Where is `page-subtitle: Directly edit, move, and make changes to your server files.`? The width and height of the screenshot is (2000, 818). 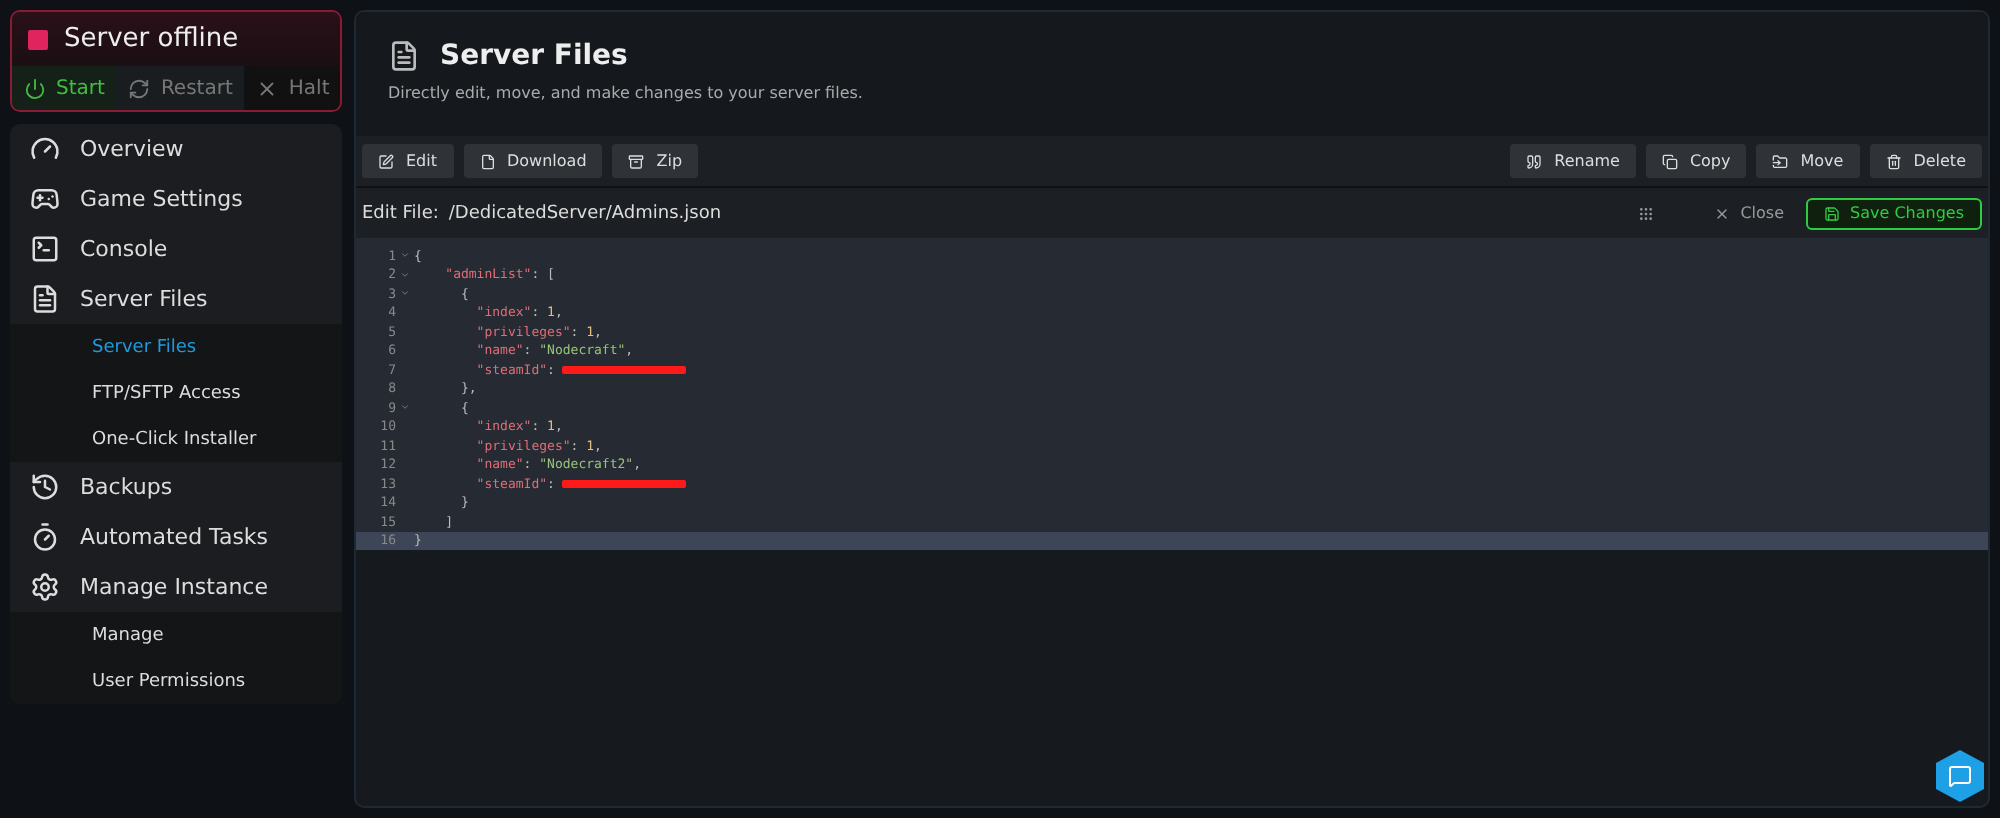
page-subtitle: Directly edit, move, and make changes to your server files. is located at coordinates (626, 93).